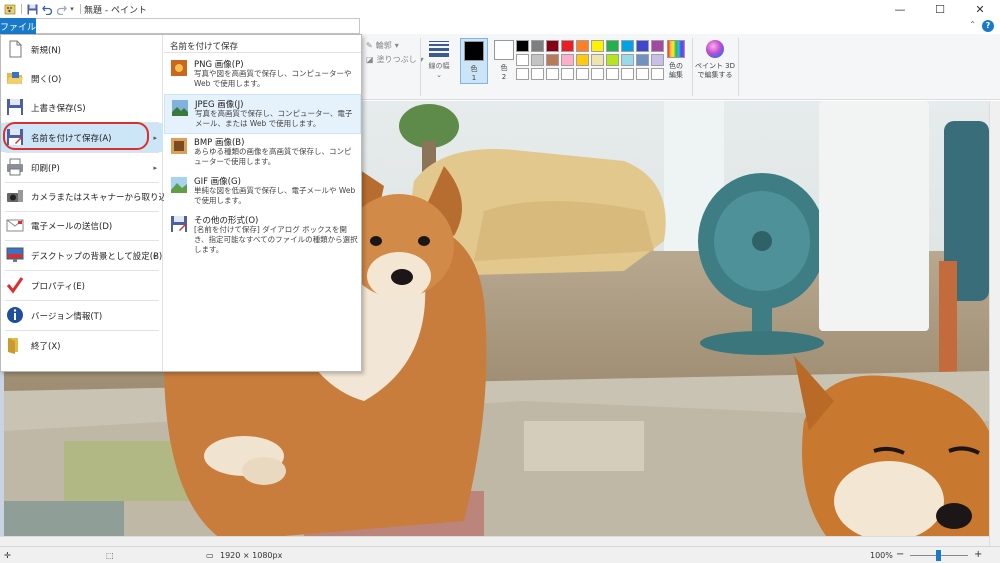  What do you see at coordinates (676, 70) in the screenshot?
I see `edit-colors-label: 色の 編集` at bounding box center [676, 70].